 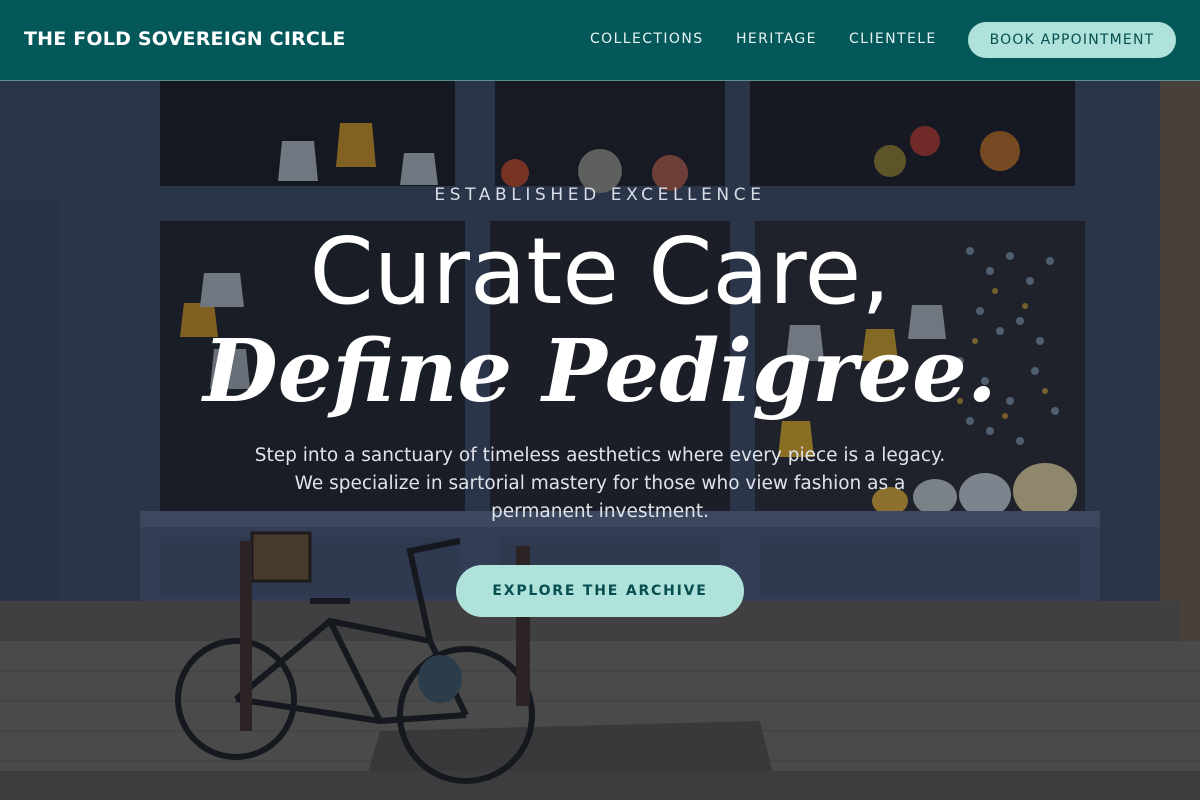 What do you see at coordinates (600, 591) in the screenshot?
I see `explore-archive-button: EXPLORE THE ARCHIVE` at bounding box center [600, 591].